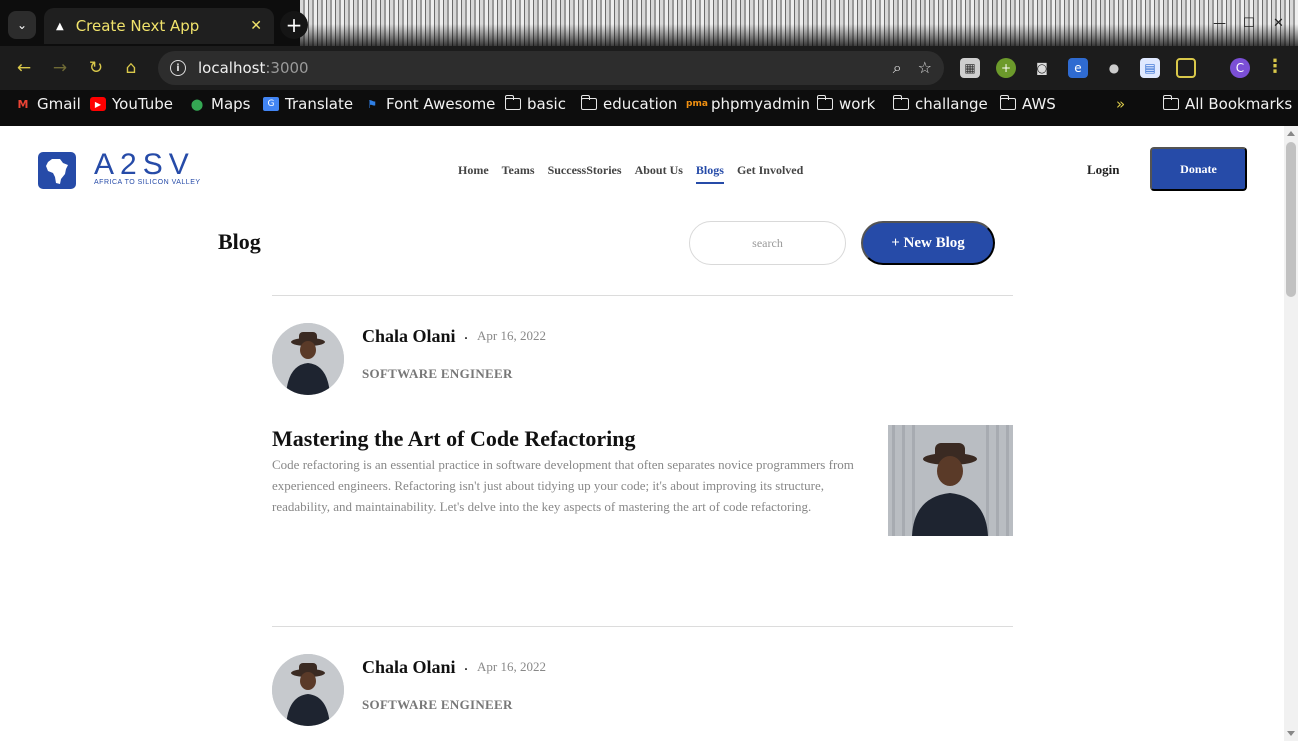  What do you see at coordinates (709, 173) in the screenshot?
I see `nav-blogs: Blogs` at bounding box center [709, 173].